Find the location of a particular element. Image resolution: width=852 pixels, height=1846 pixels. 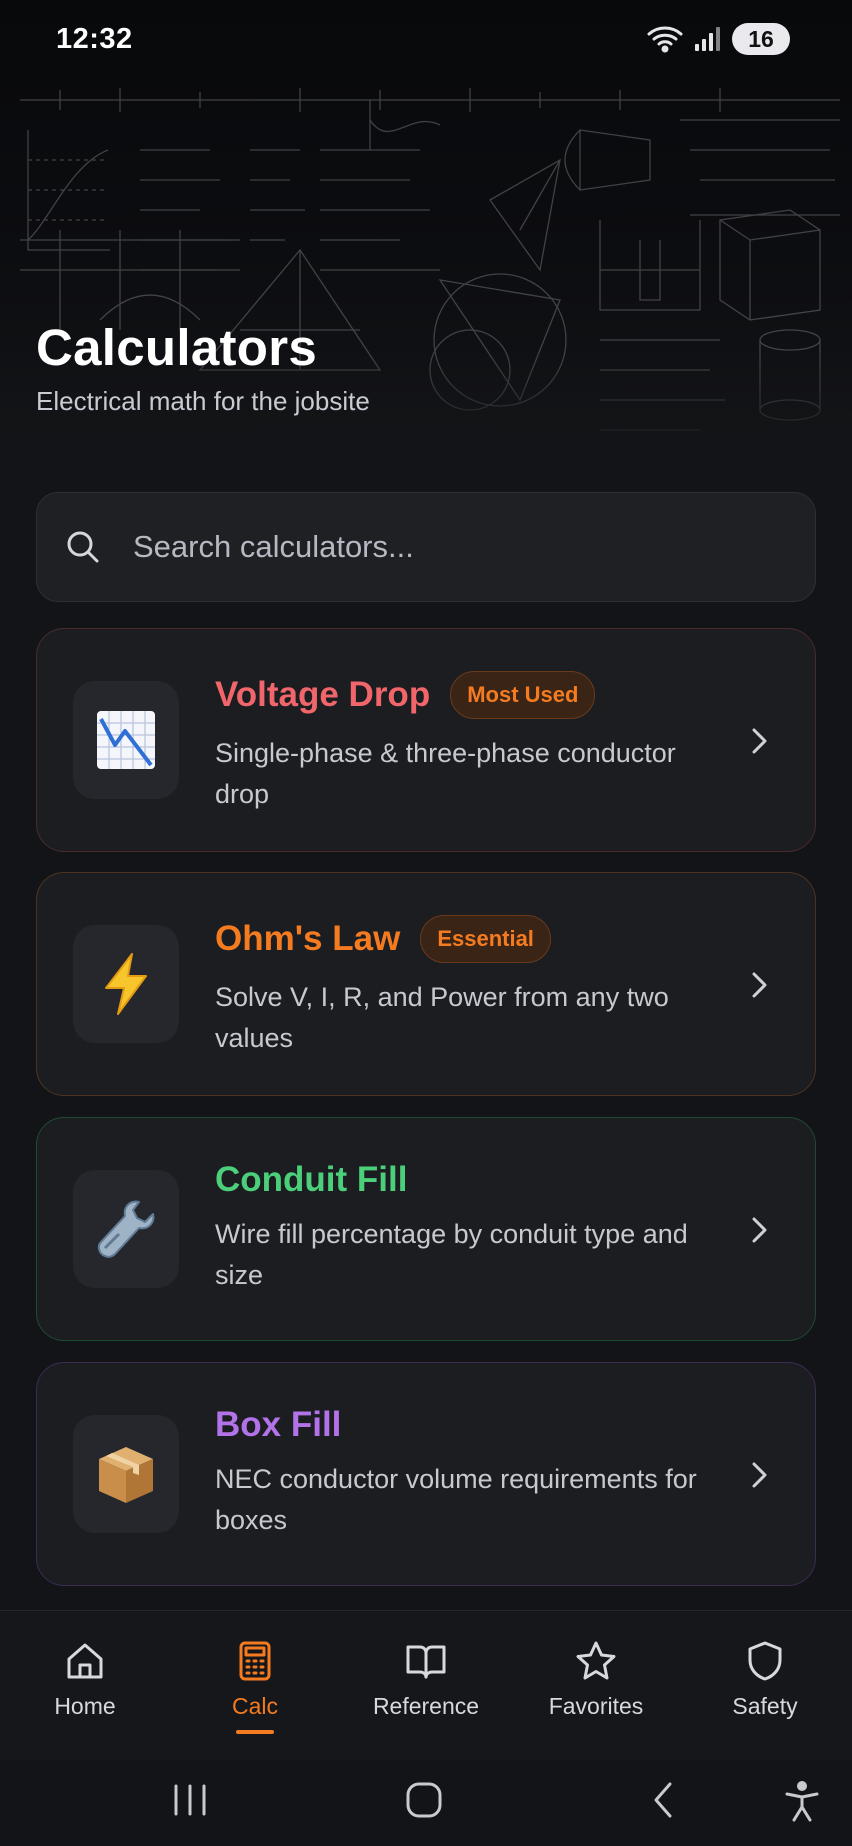

card-title: Voltage Drop is located at coordinates (323, 694).